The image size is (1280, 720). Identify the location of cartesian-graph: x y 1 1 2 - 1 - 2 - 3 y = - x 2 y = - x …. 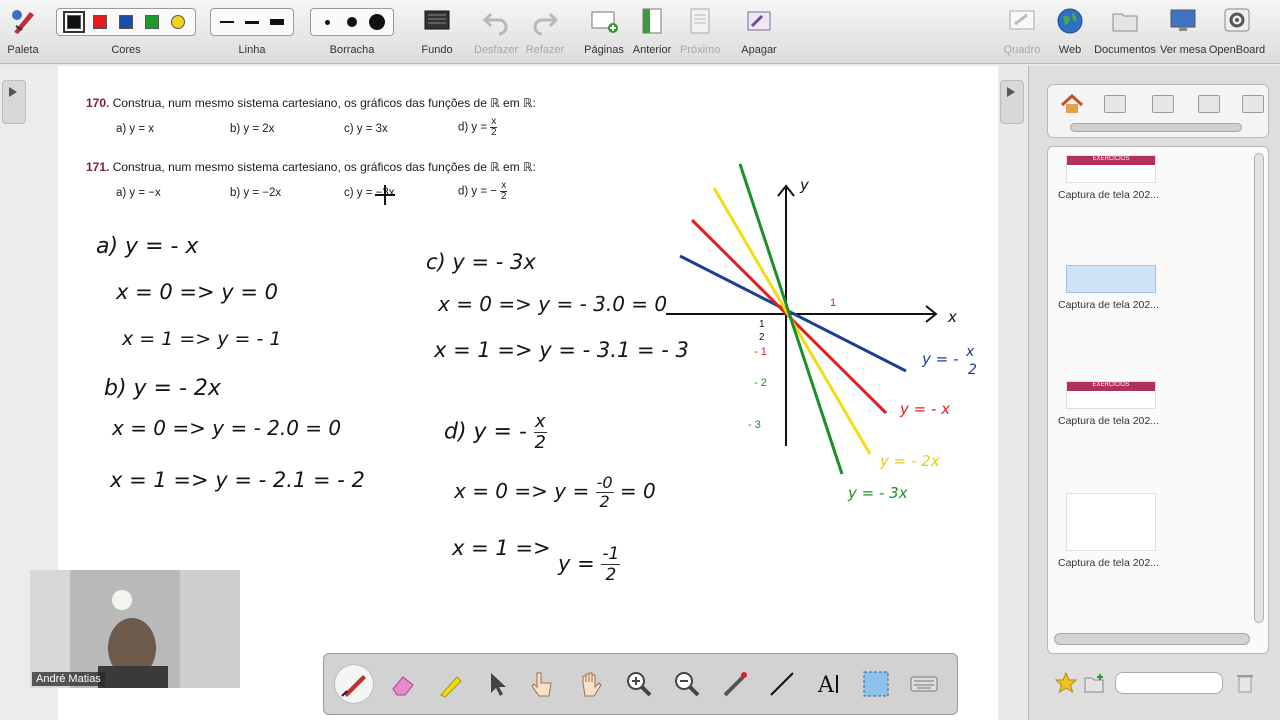
(821, 332).